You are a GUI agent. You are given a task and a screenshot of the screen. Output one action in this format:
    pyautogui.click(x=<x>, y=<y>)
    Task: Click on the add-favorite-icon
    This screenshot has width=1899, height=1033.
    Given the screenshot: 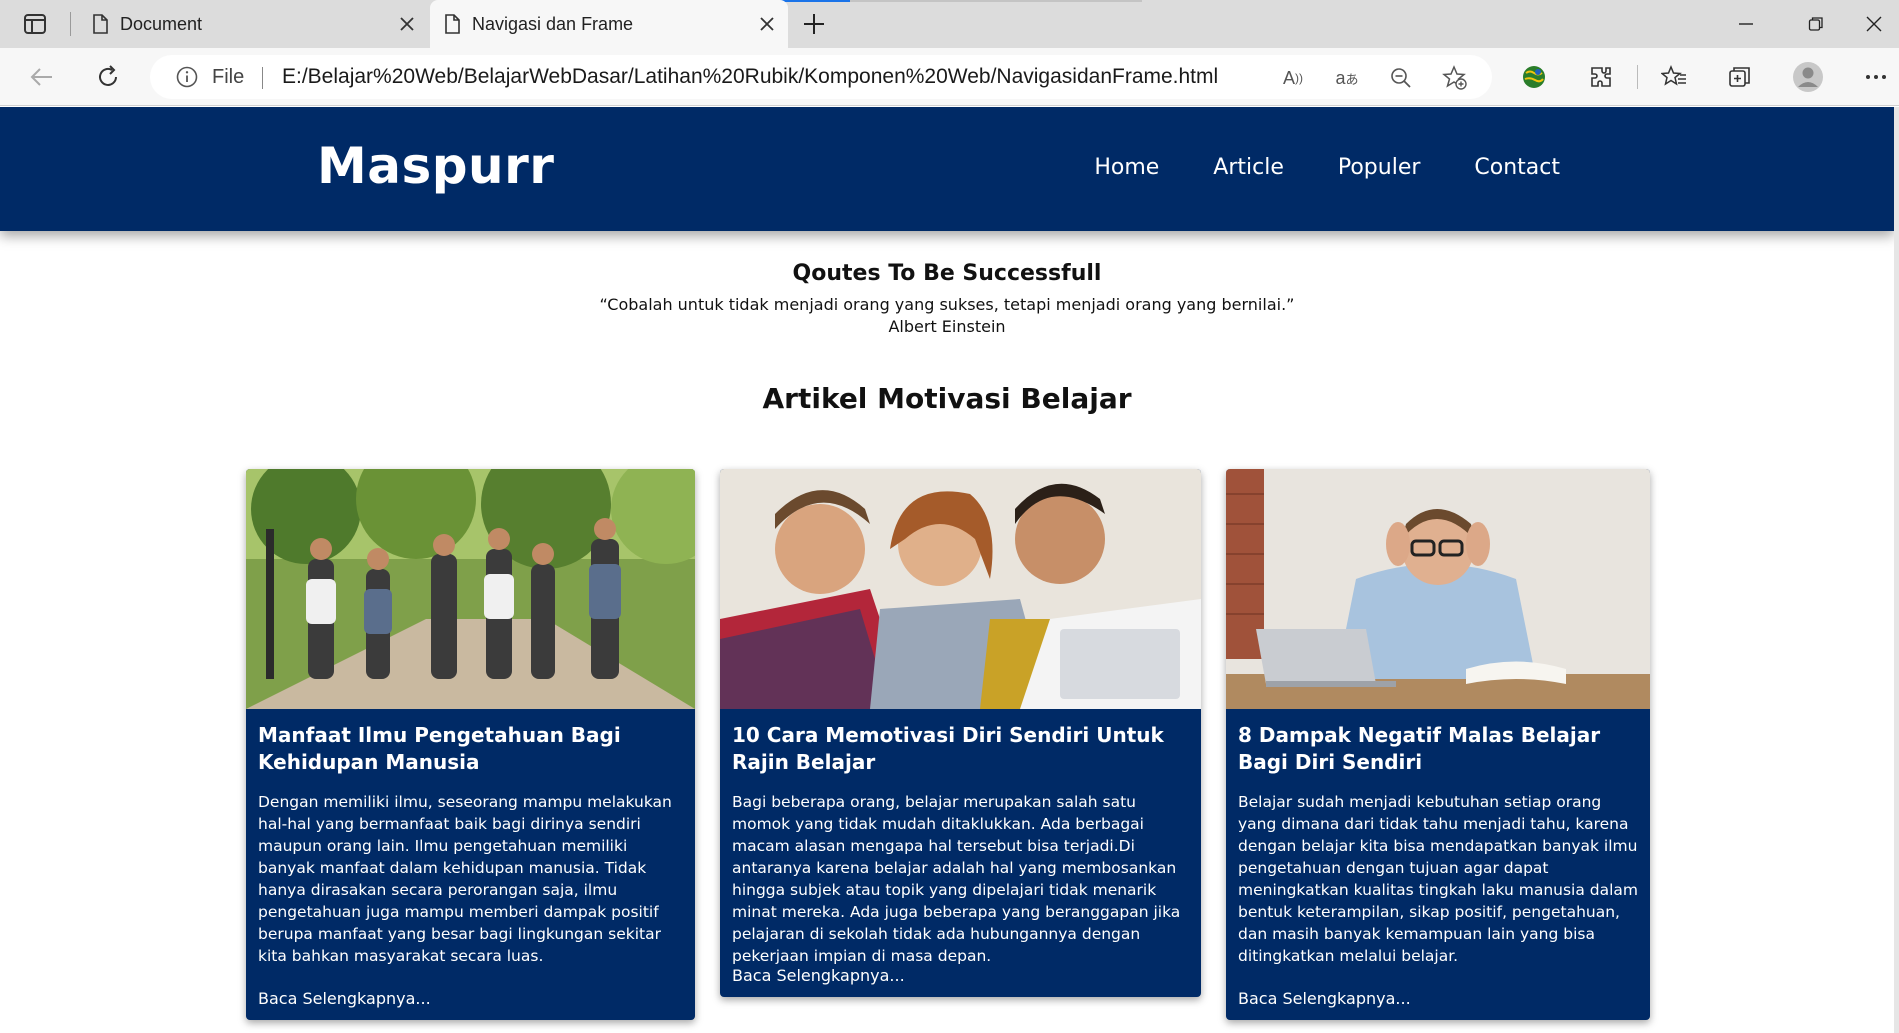 What is the action you would take?
    pyautogui.click(x=1455, y=78)
    